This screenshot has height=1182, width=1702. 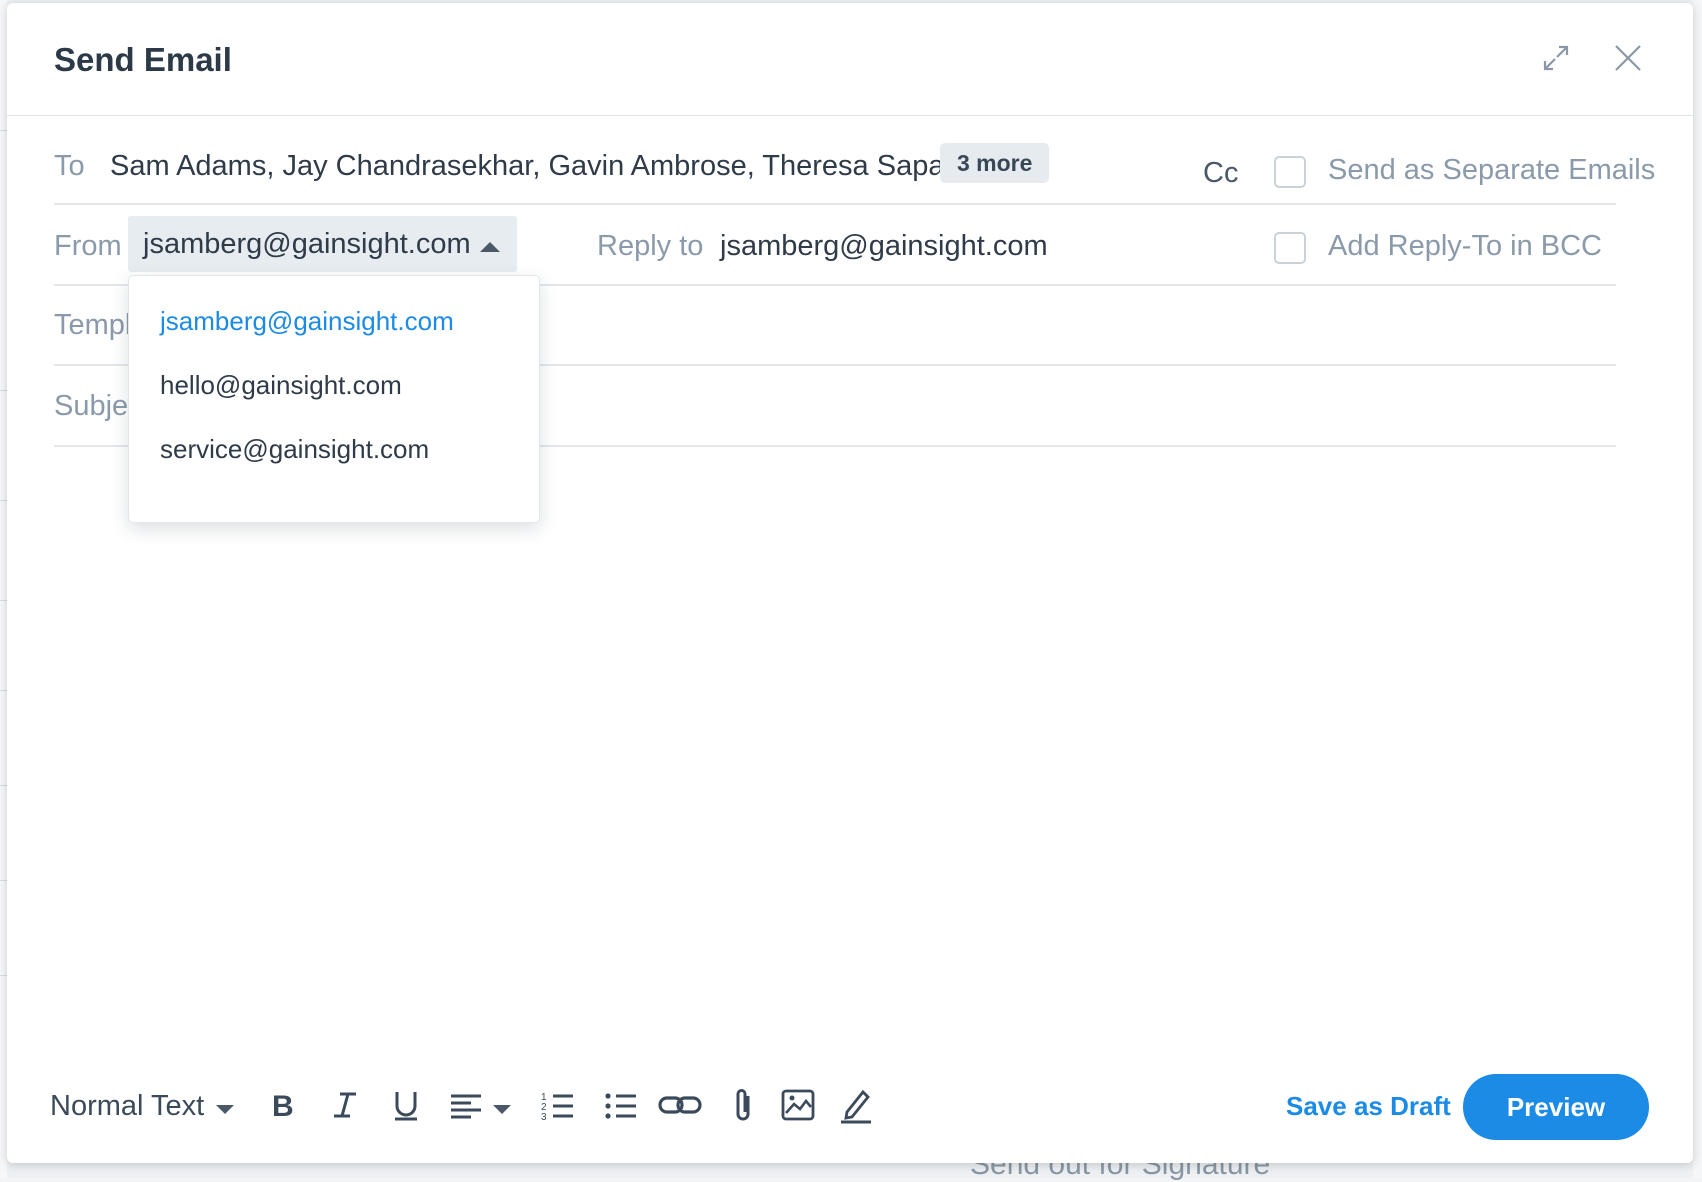 I want to click on to-label: To, so click(x=69, y=166).